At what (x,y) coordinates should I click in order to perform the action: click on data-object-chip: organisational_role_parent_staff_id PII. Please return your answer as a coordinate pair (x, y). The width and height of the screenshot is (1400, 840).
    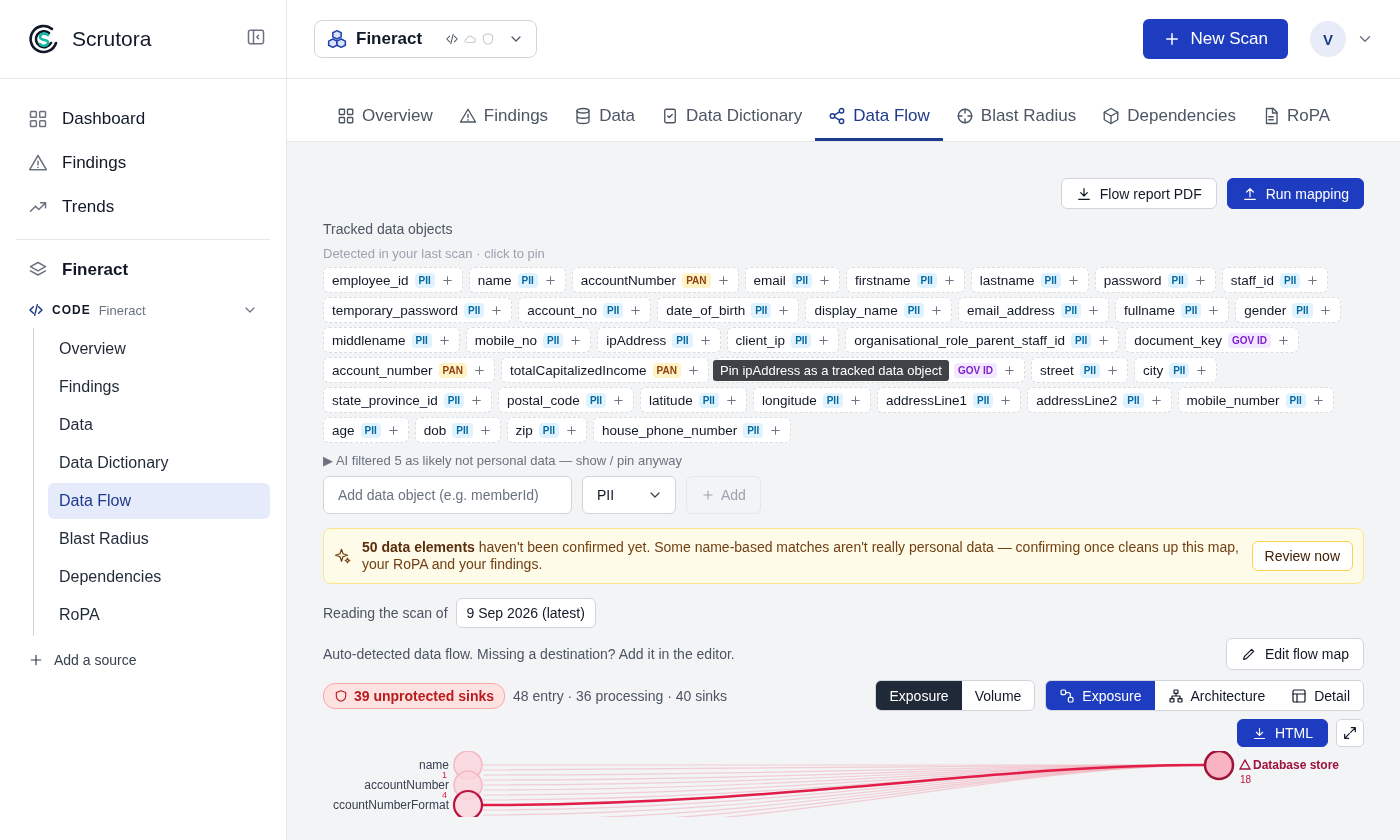
    Looking at the image, I should click on (982, 340).